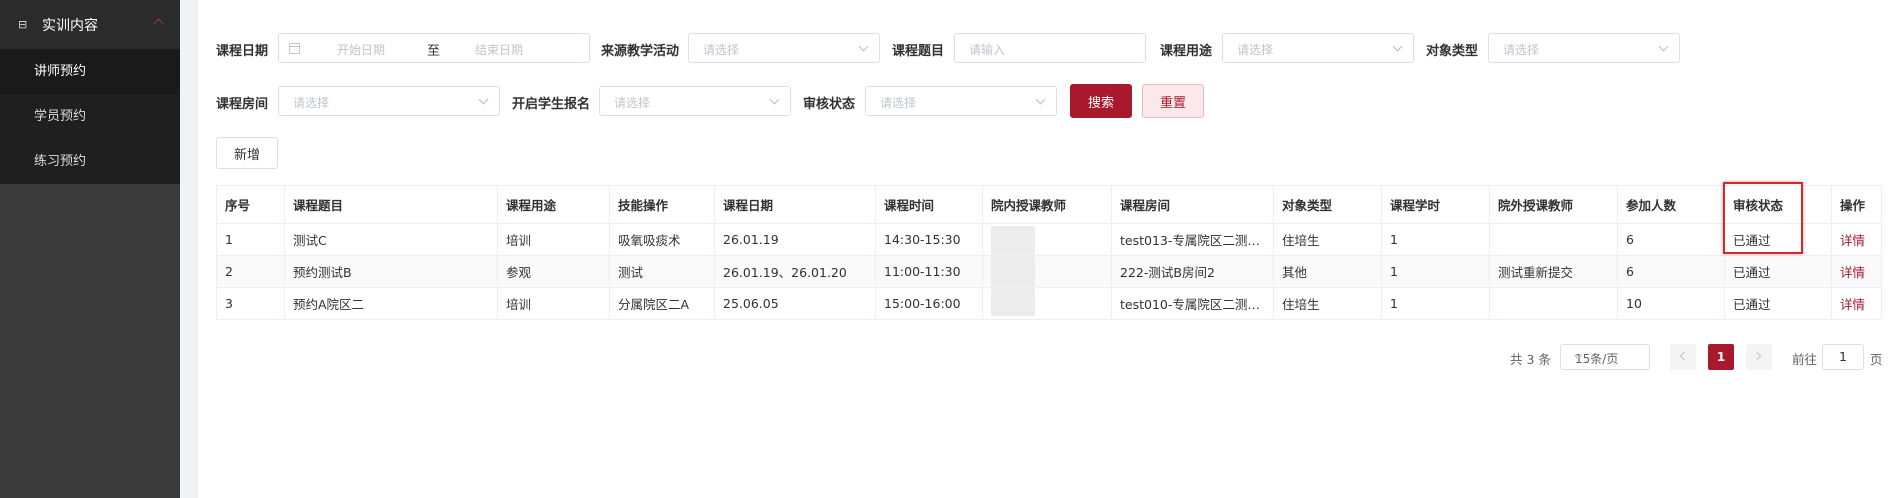 This screenshot has width=1898, height=498. Describe the element at coordinates (1327, 271) in the screenshot. I see `cell-target-type: 其他` at that location.